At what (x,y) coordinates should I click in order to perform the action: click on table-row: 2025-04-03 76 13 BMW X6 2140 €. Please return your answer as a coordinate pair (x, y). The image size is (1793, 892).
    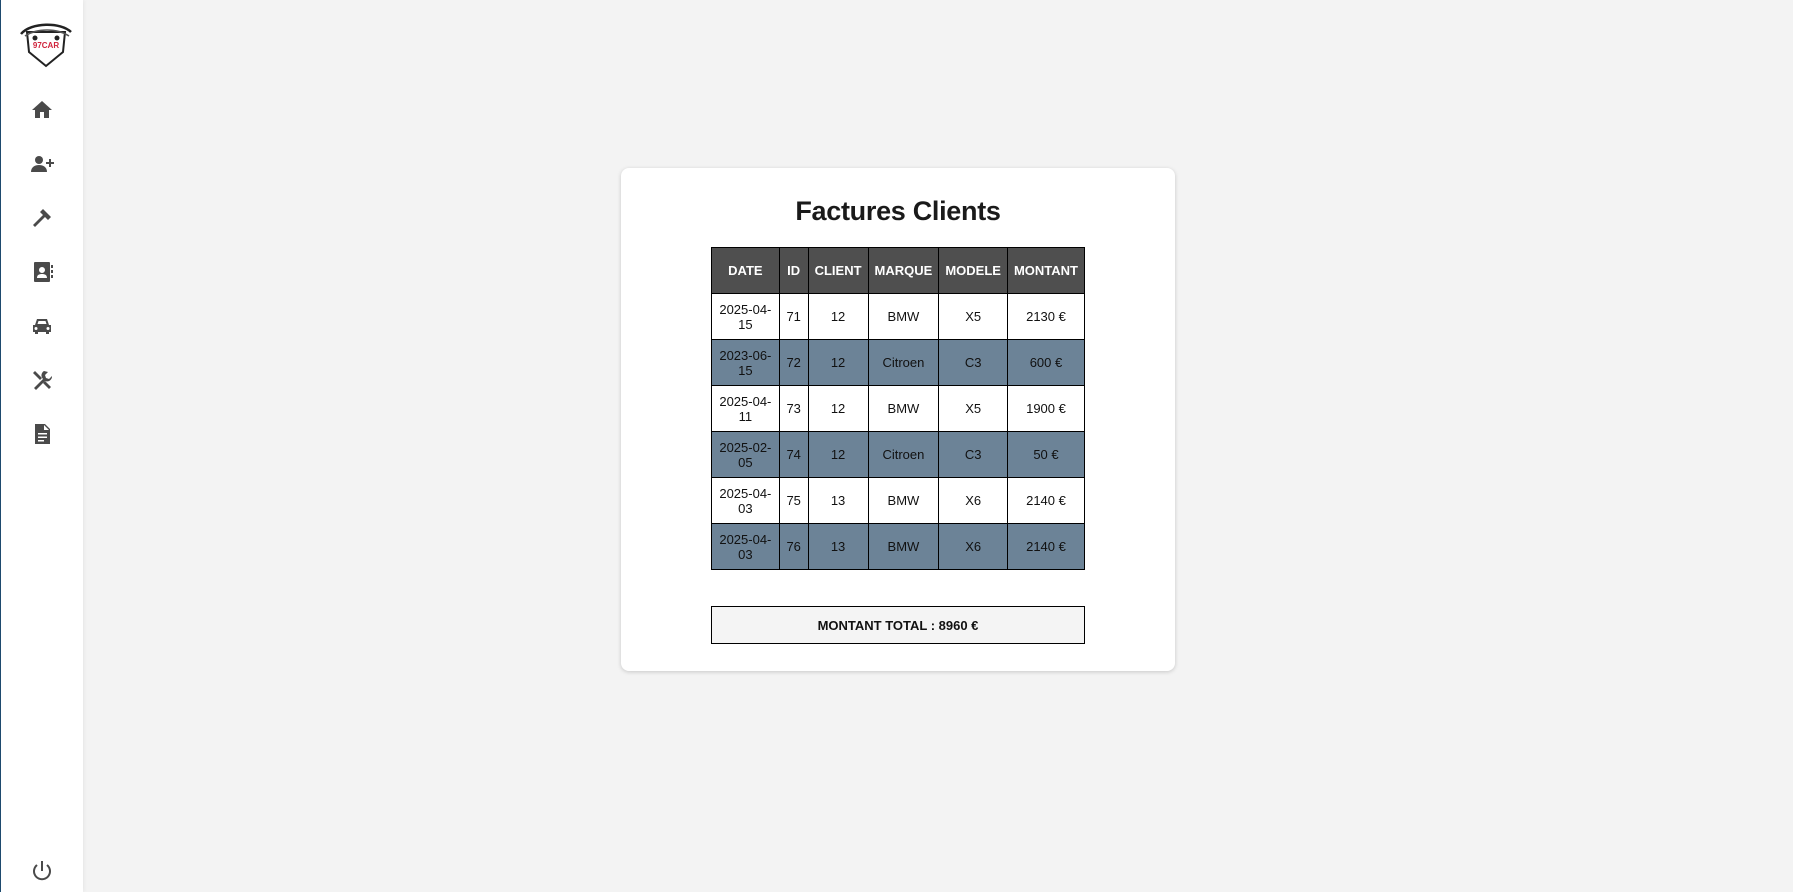
    Looking at the image, I should click on (898, 546).